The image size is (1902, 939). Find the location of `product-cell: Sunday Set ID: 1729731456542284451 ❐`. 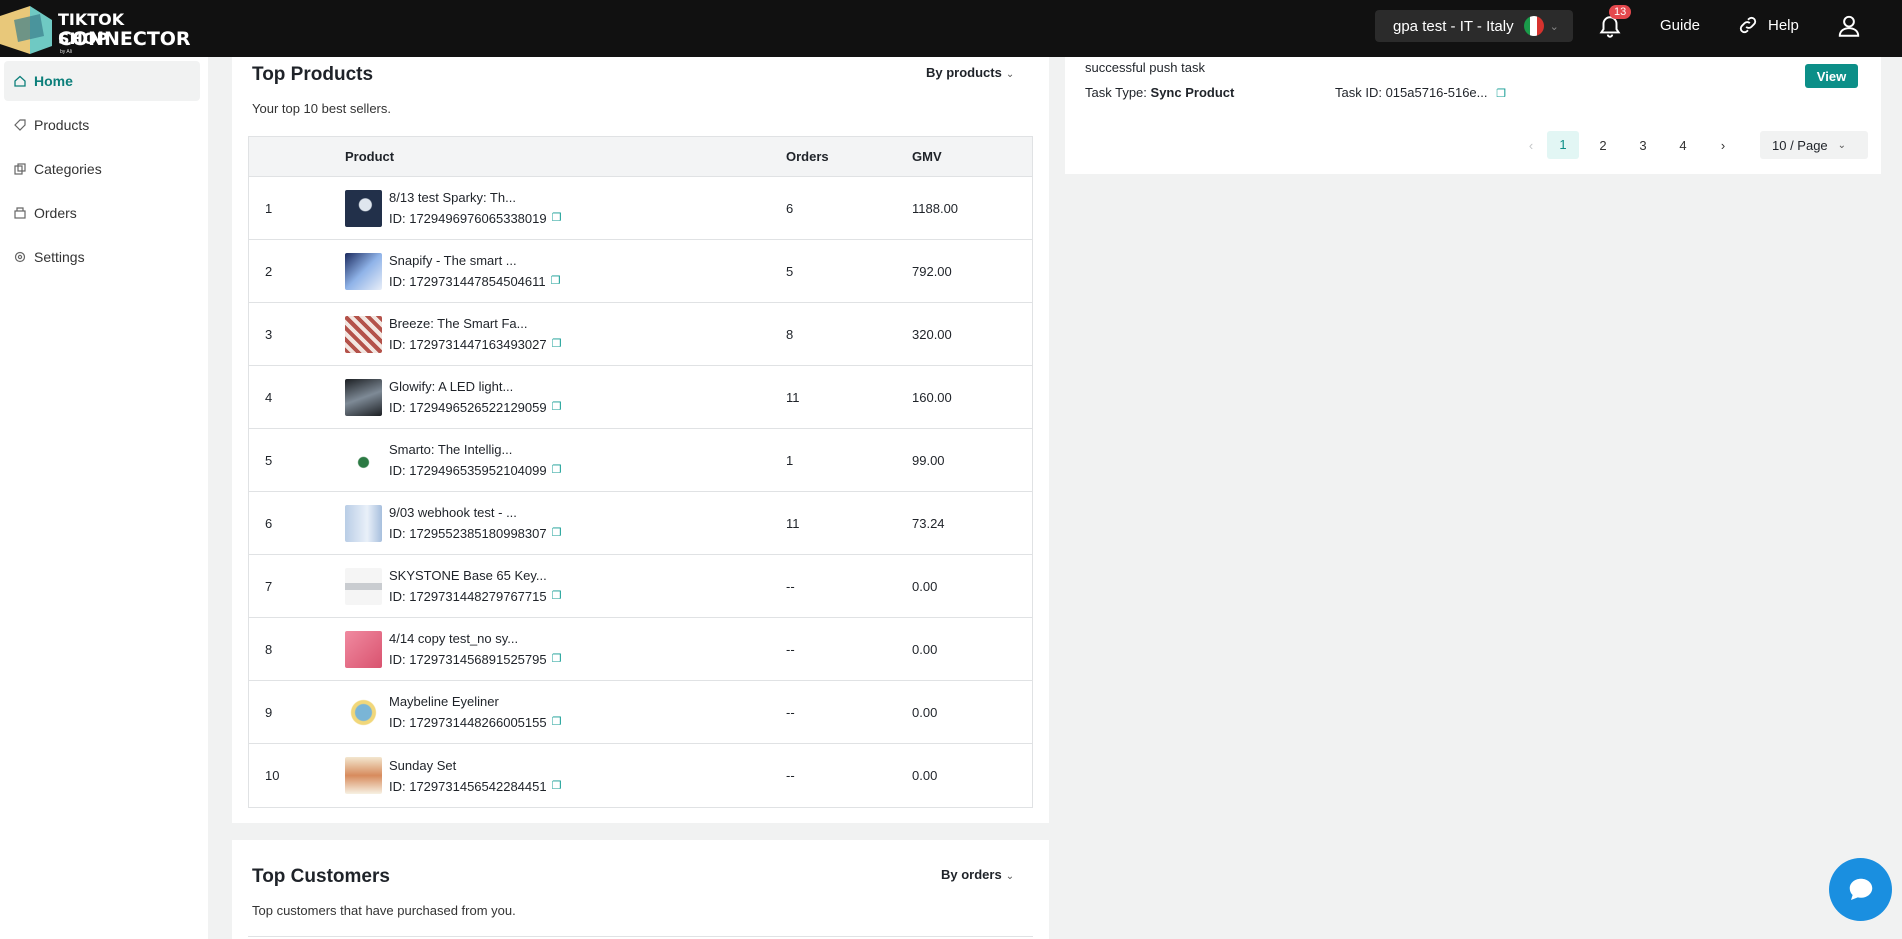

product-cell: Sunday Set ID: 1729731456542284451 ❐ is located at coordinates (565, 776).